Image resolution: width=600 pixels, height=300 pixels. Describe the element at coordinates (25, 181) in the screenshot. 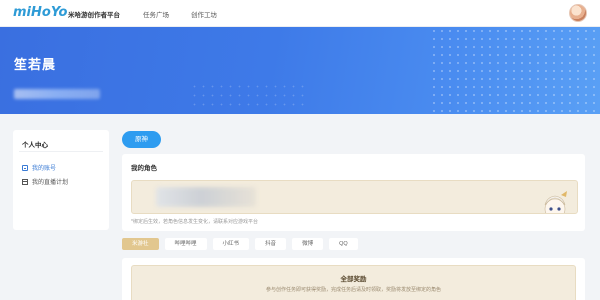

I see `calendar-icon` at that location.